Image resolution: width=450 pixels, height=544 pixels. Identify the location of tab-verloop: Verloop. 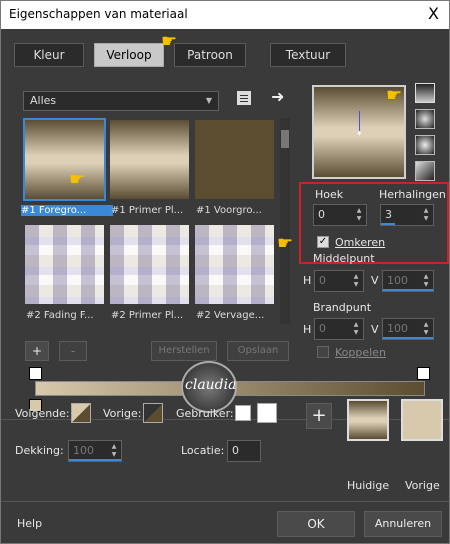
(129, 55).